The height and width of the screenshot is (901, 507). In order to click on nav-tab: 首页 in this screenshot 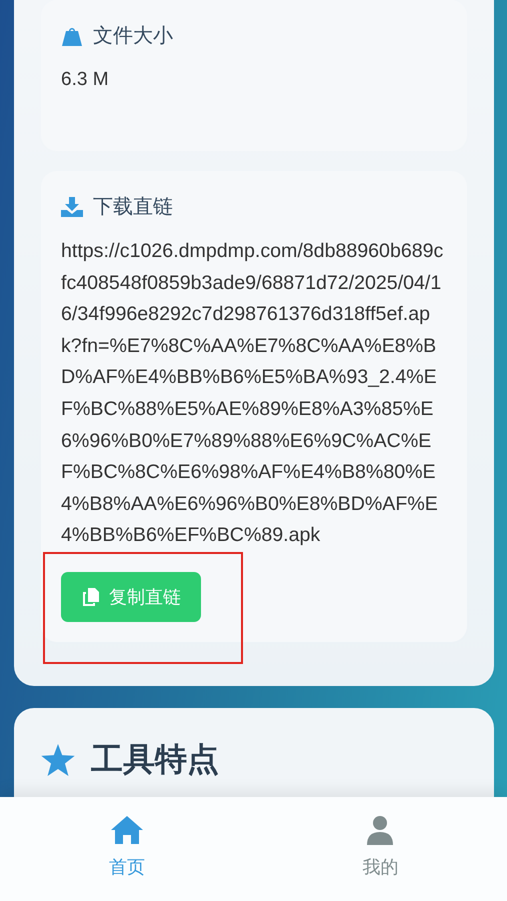, I will do `click(127, 849)`.